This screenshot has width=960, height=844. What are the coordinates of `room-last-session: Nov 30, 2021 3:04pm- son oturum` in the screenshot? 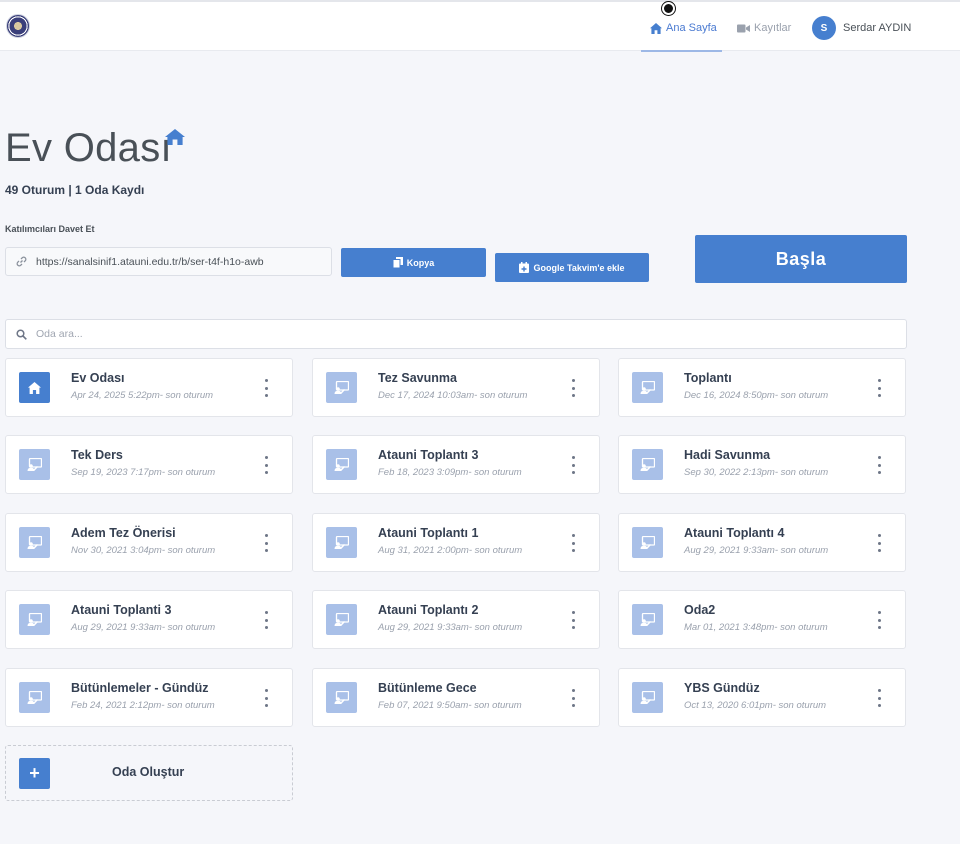 It's located at (143, 550).